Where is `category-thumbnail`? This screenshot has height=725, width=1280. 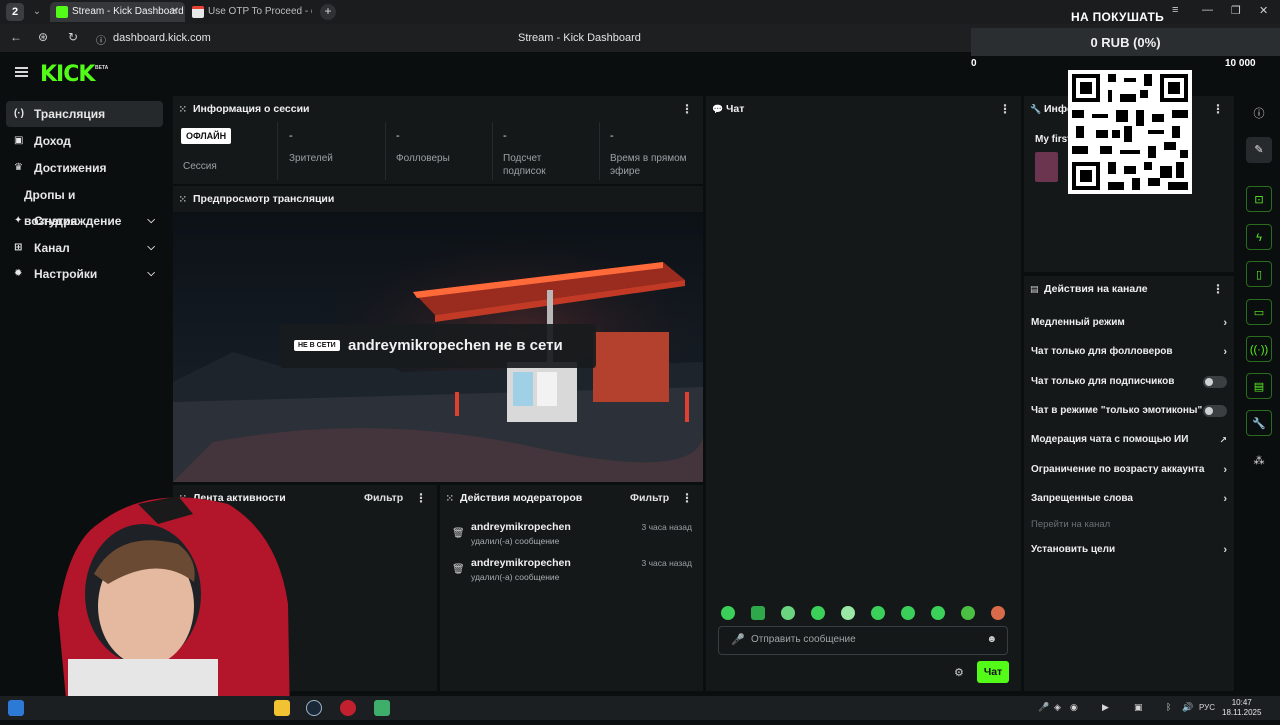
category-thumbnail is located at coordinates (1046, 167).